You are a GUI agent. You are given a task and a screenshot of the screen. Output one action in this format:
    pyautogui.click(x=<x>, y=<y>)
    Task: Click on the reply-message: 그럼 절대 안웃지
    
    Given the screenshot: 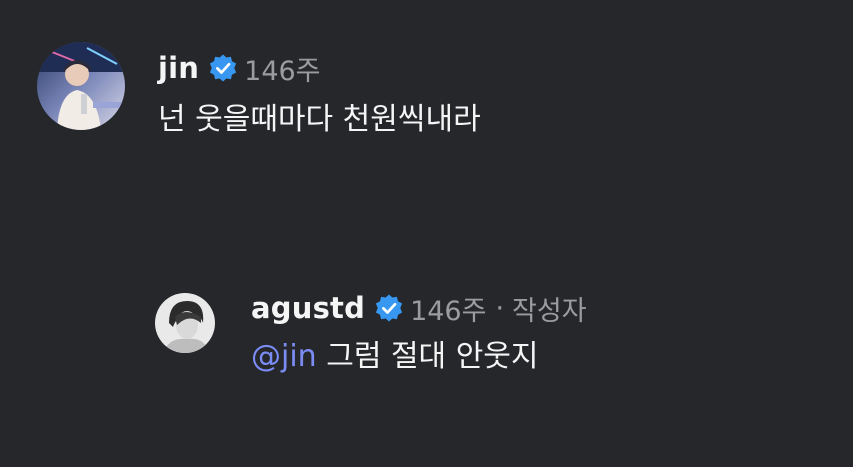 What is the action you would take?
    pyautogui.click(x=427, y=356)
    